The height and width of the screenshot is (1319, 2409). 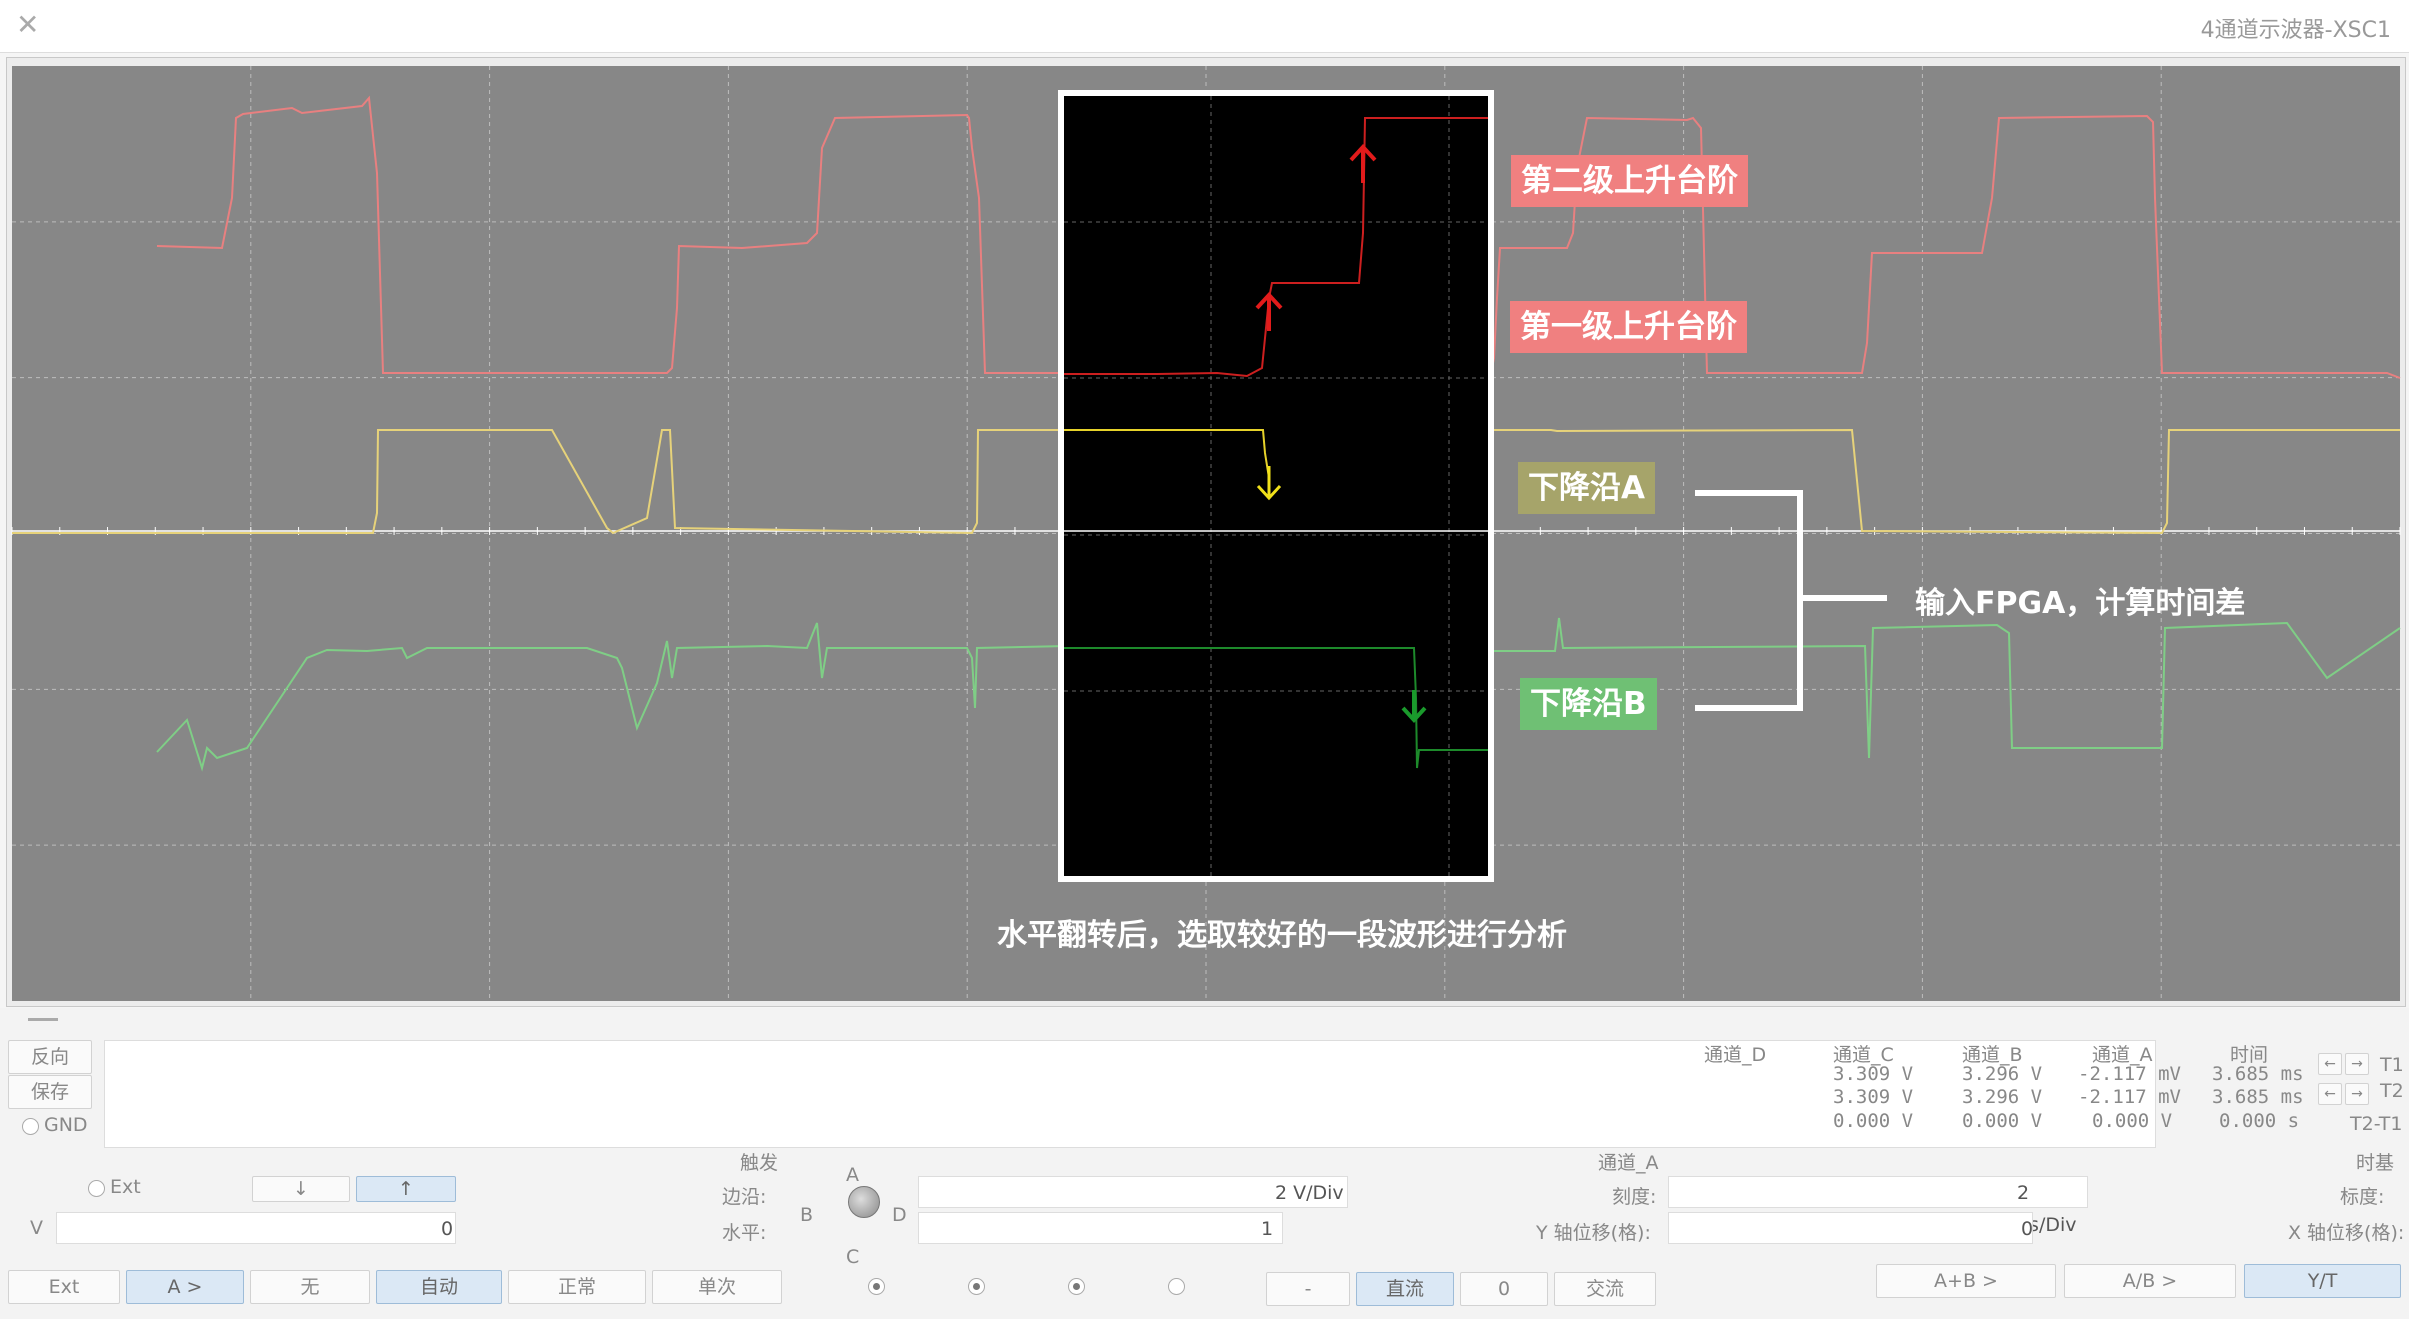 I want to click on trigger-normal-button: 正常, so click(x=577, y=1287).